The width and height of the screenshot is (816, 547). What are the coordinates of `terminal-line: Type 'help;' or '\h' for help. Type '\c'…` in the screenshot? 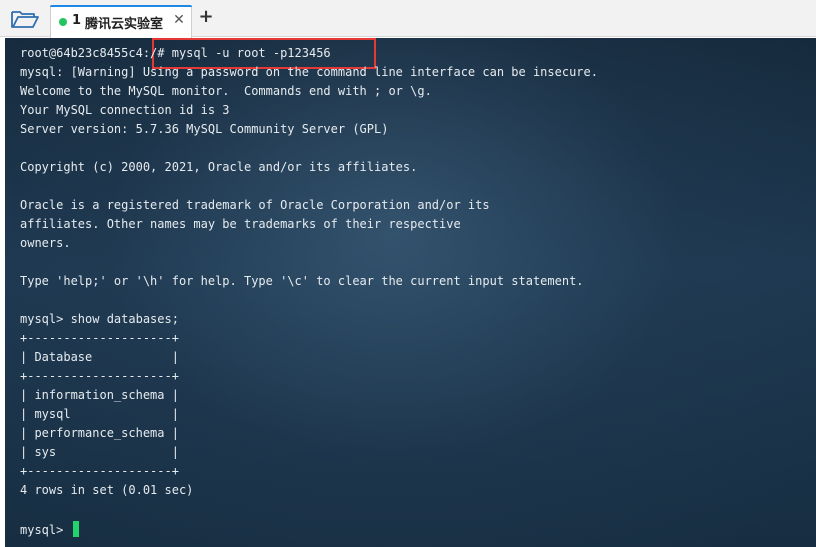 It's located at (302, 281).